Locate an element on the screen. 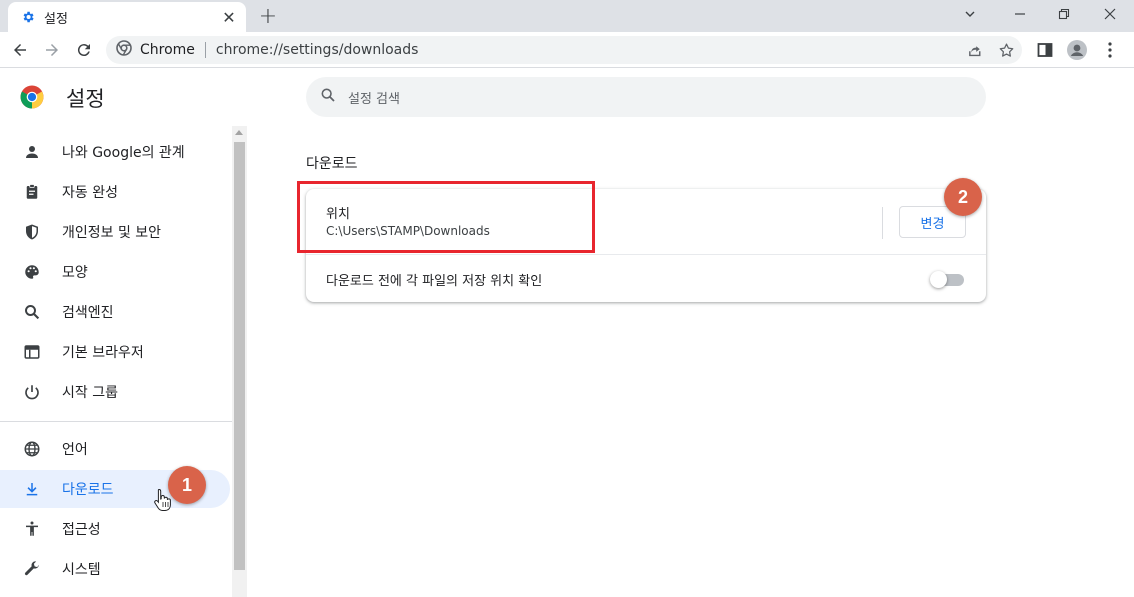  sidebar-item-default-browser: 기본 브라우저 is located at coordinates (115, 352).